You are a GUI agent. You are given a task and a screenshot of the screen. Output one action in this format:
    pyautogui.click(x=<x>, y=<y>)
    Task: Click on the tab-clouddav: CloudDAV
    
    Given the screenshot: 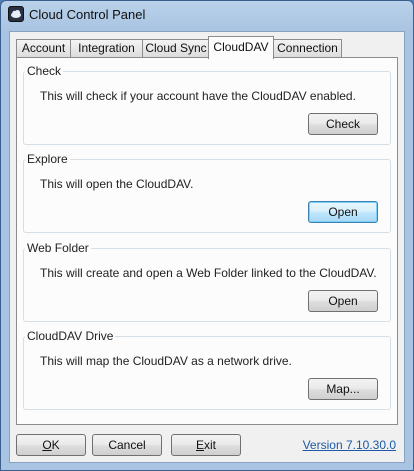 What is the action you would take?
    pyautogui.click(x=241, y=47)
    